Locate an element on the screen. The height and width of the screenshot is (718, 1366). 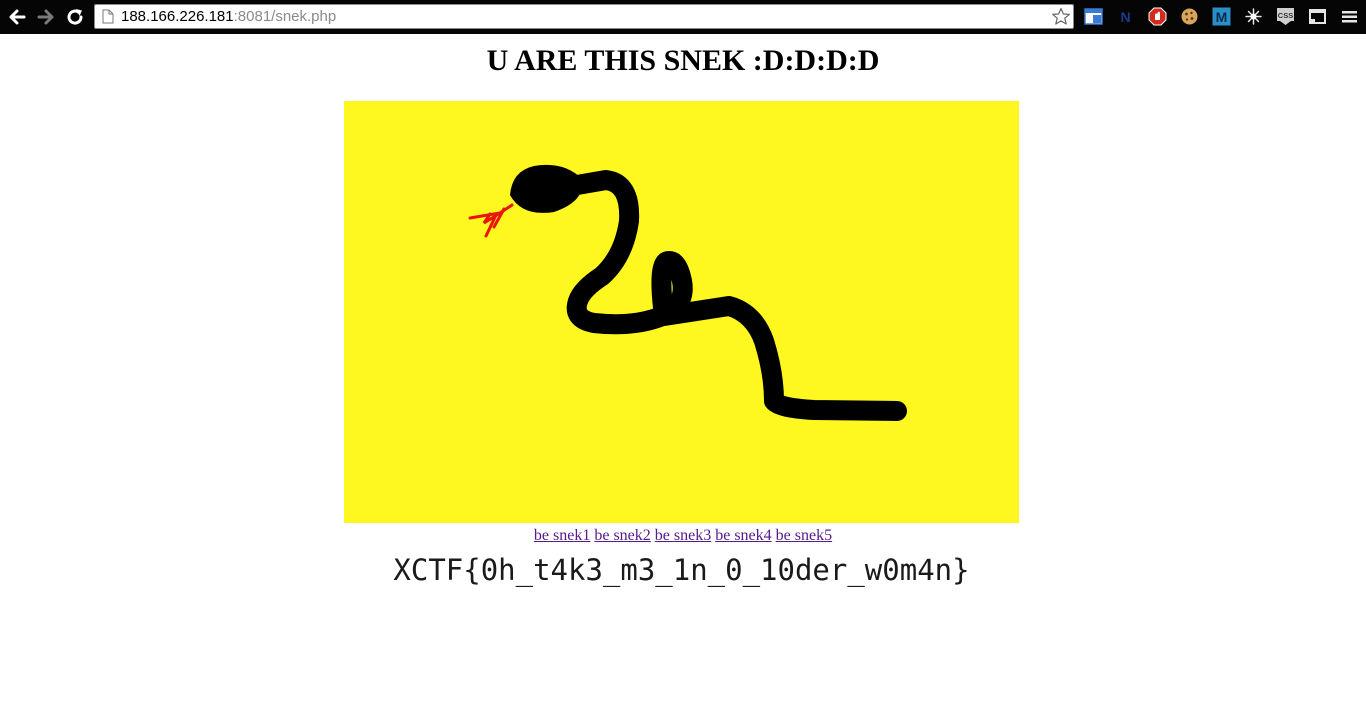
cast-extension-icon is located at coordinates (1317, 16).